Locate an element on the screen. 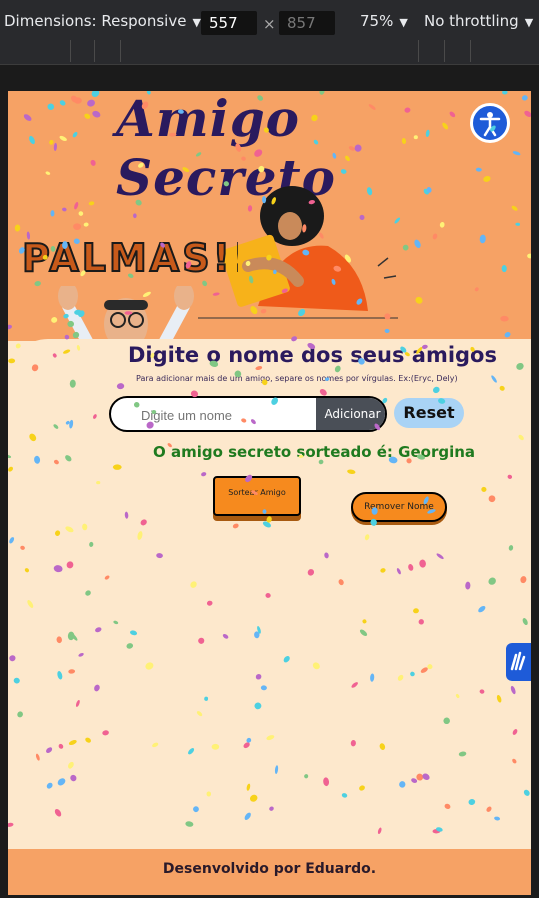 The height and width of the screenshot is (898, 539). name-input-group: Adicionar is located at coordinates (248, 414).